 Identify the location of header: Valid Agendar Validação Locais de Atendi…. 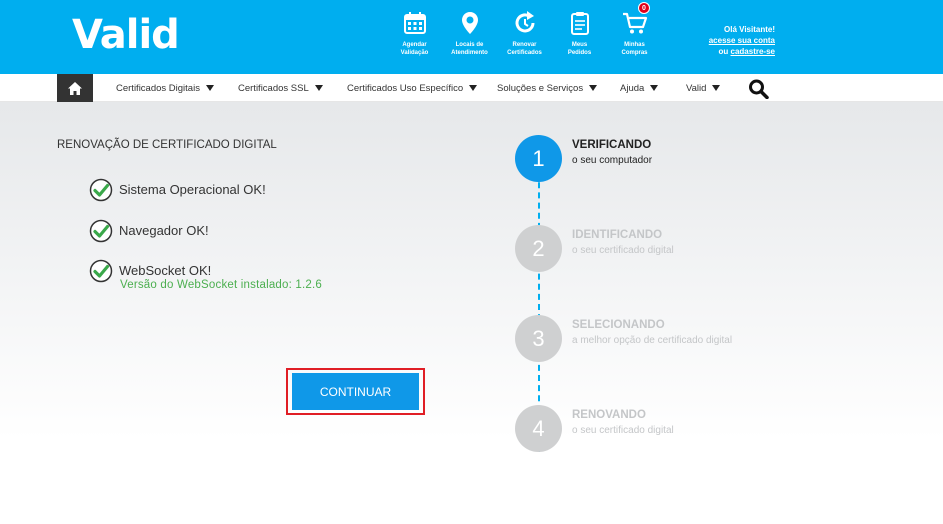
(471, 37).